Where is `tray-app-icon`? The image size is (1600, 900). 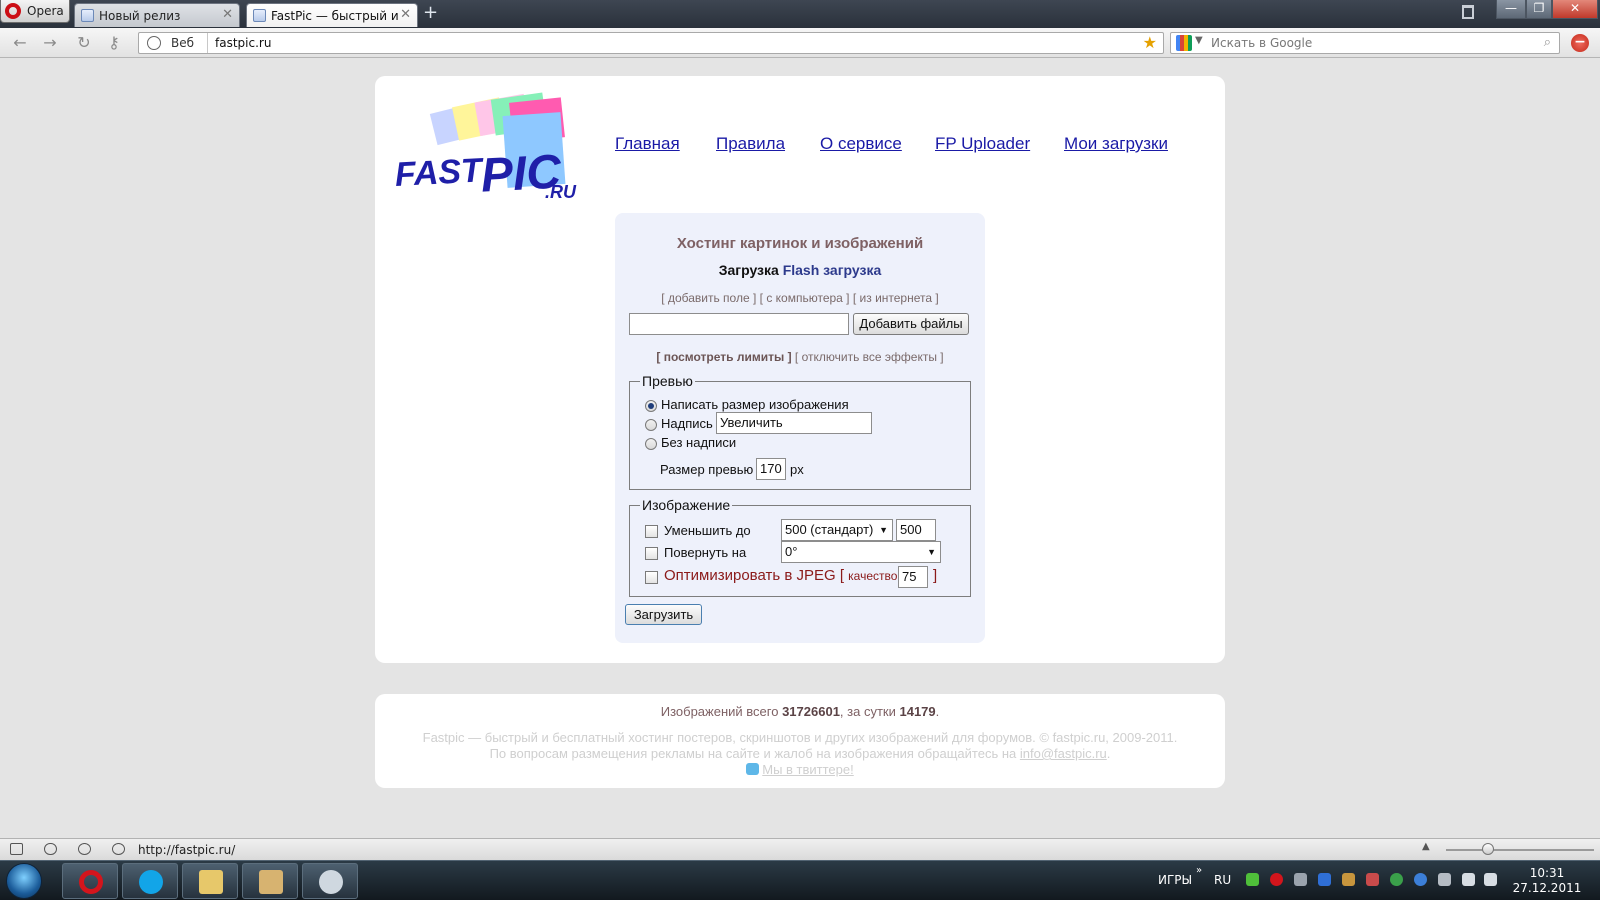 tray-app-icon is located at coordinates (1252, 879).